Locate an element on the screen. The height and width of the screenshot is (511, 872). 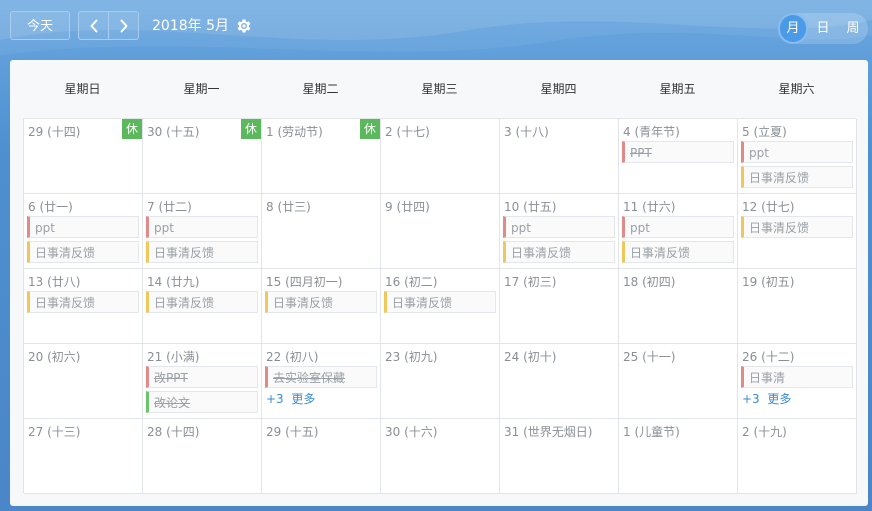
day-cell: 29 (十四) 休 is located at coordinates (83, 156).